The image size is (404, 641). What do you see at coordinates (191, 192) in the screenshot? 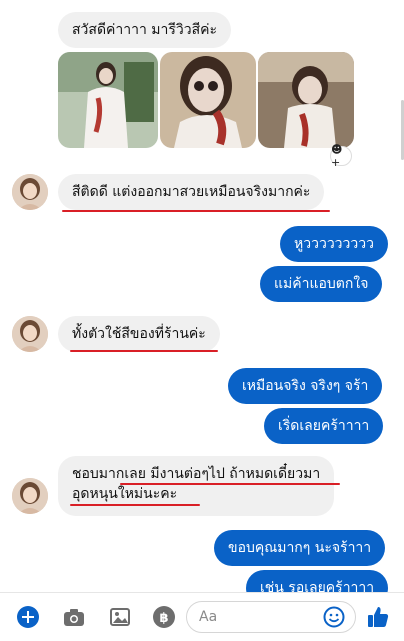
I see `incoming-message: สีติดดี แต่งออกมาสวยเหมือนจริงมากค่ะ` at bounding box center [191, 192].